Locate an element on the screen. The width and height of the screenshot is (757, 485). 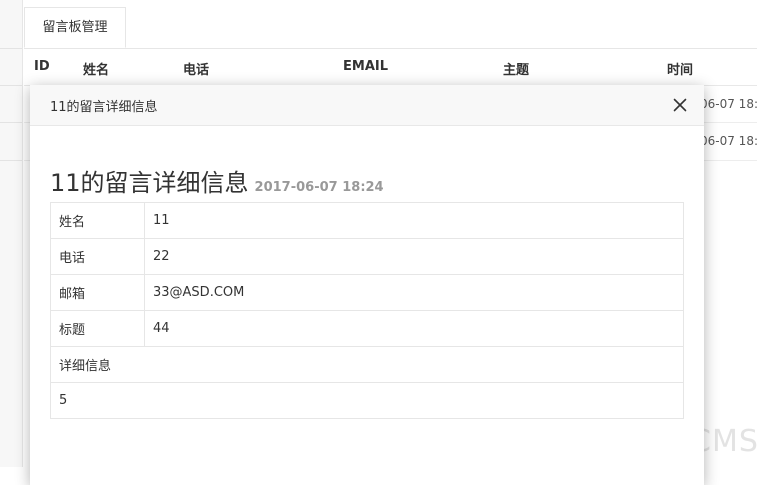
table-row: 邮箱 33@ASD.COM is located at coordinates (367, 292).